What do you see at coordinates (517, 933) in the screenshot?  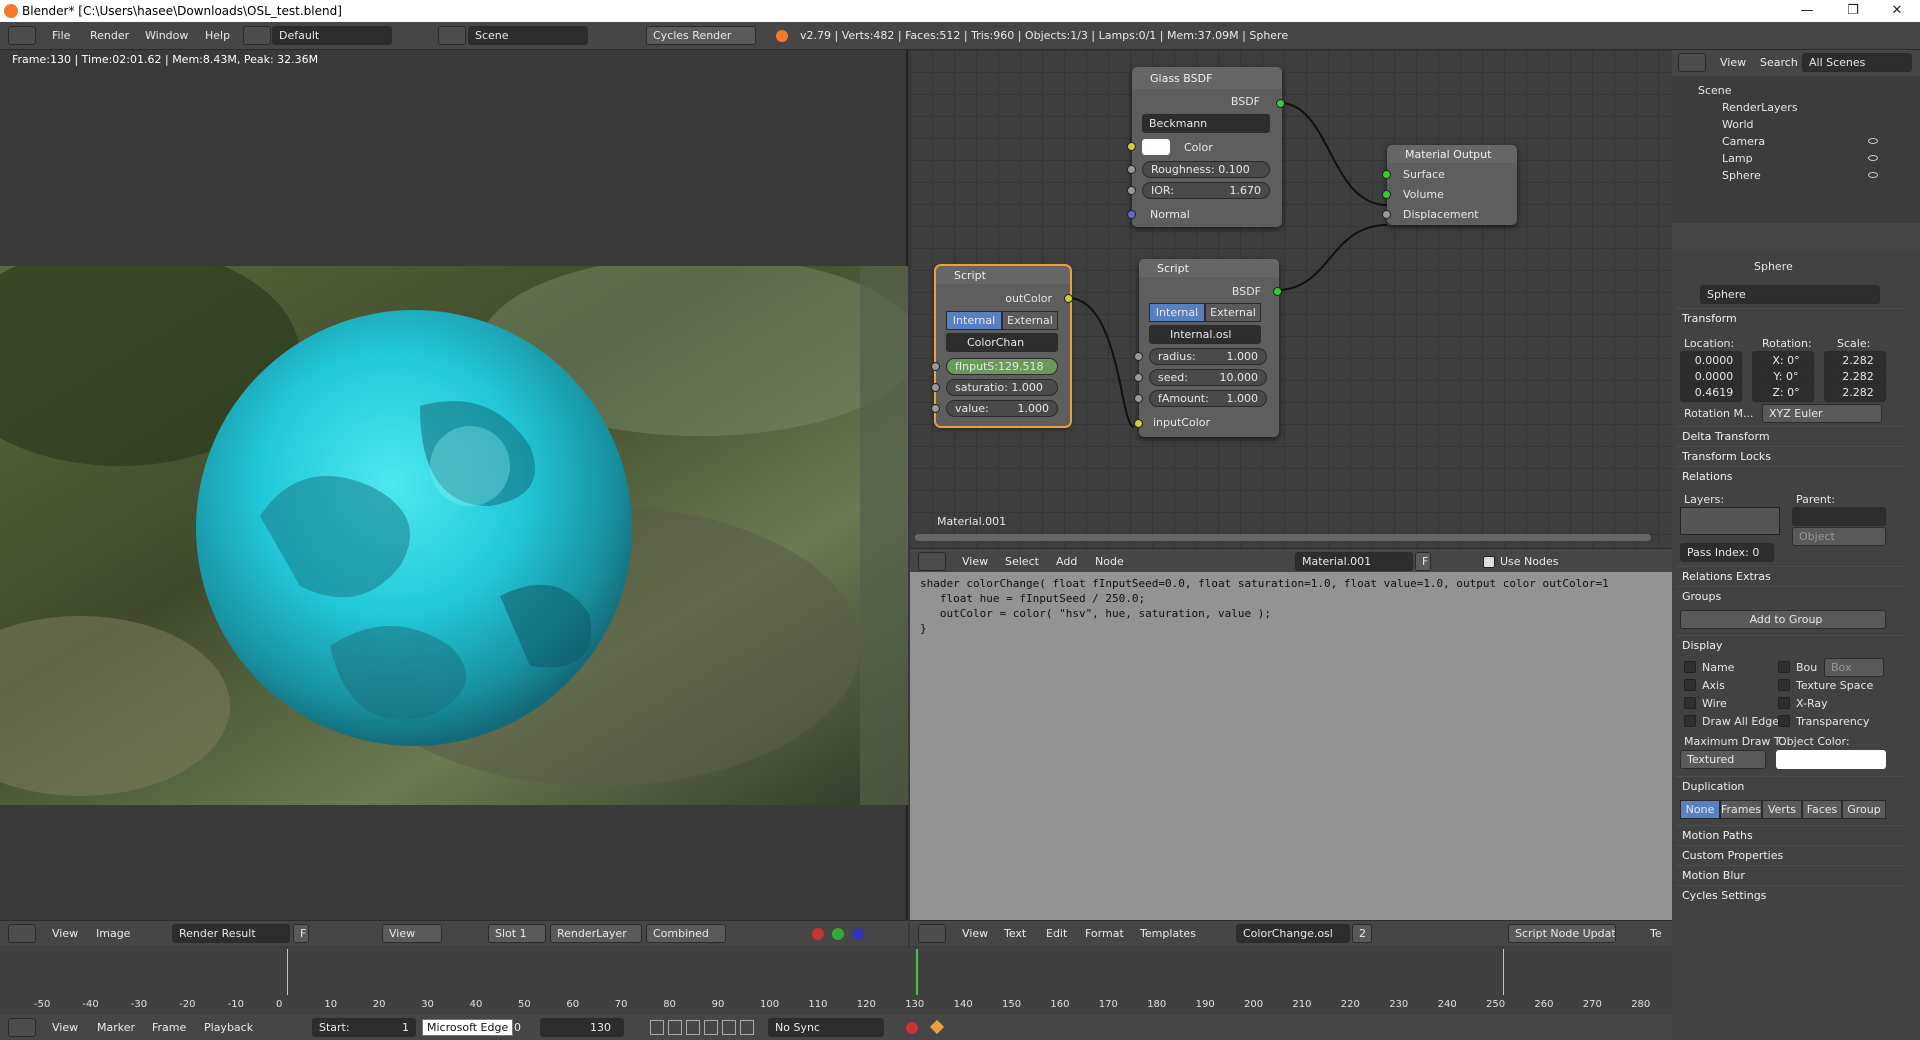 I see `slot-select: Slot 1` at bounding box center [517, 933].